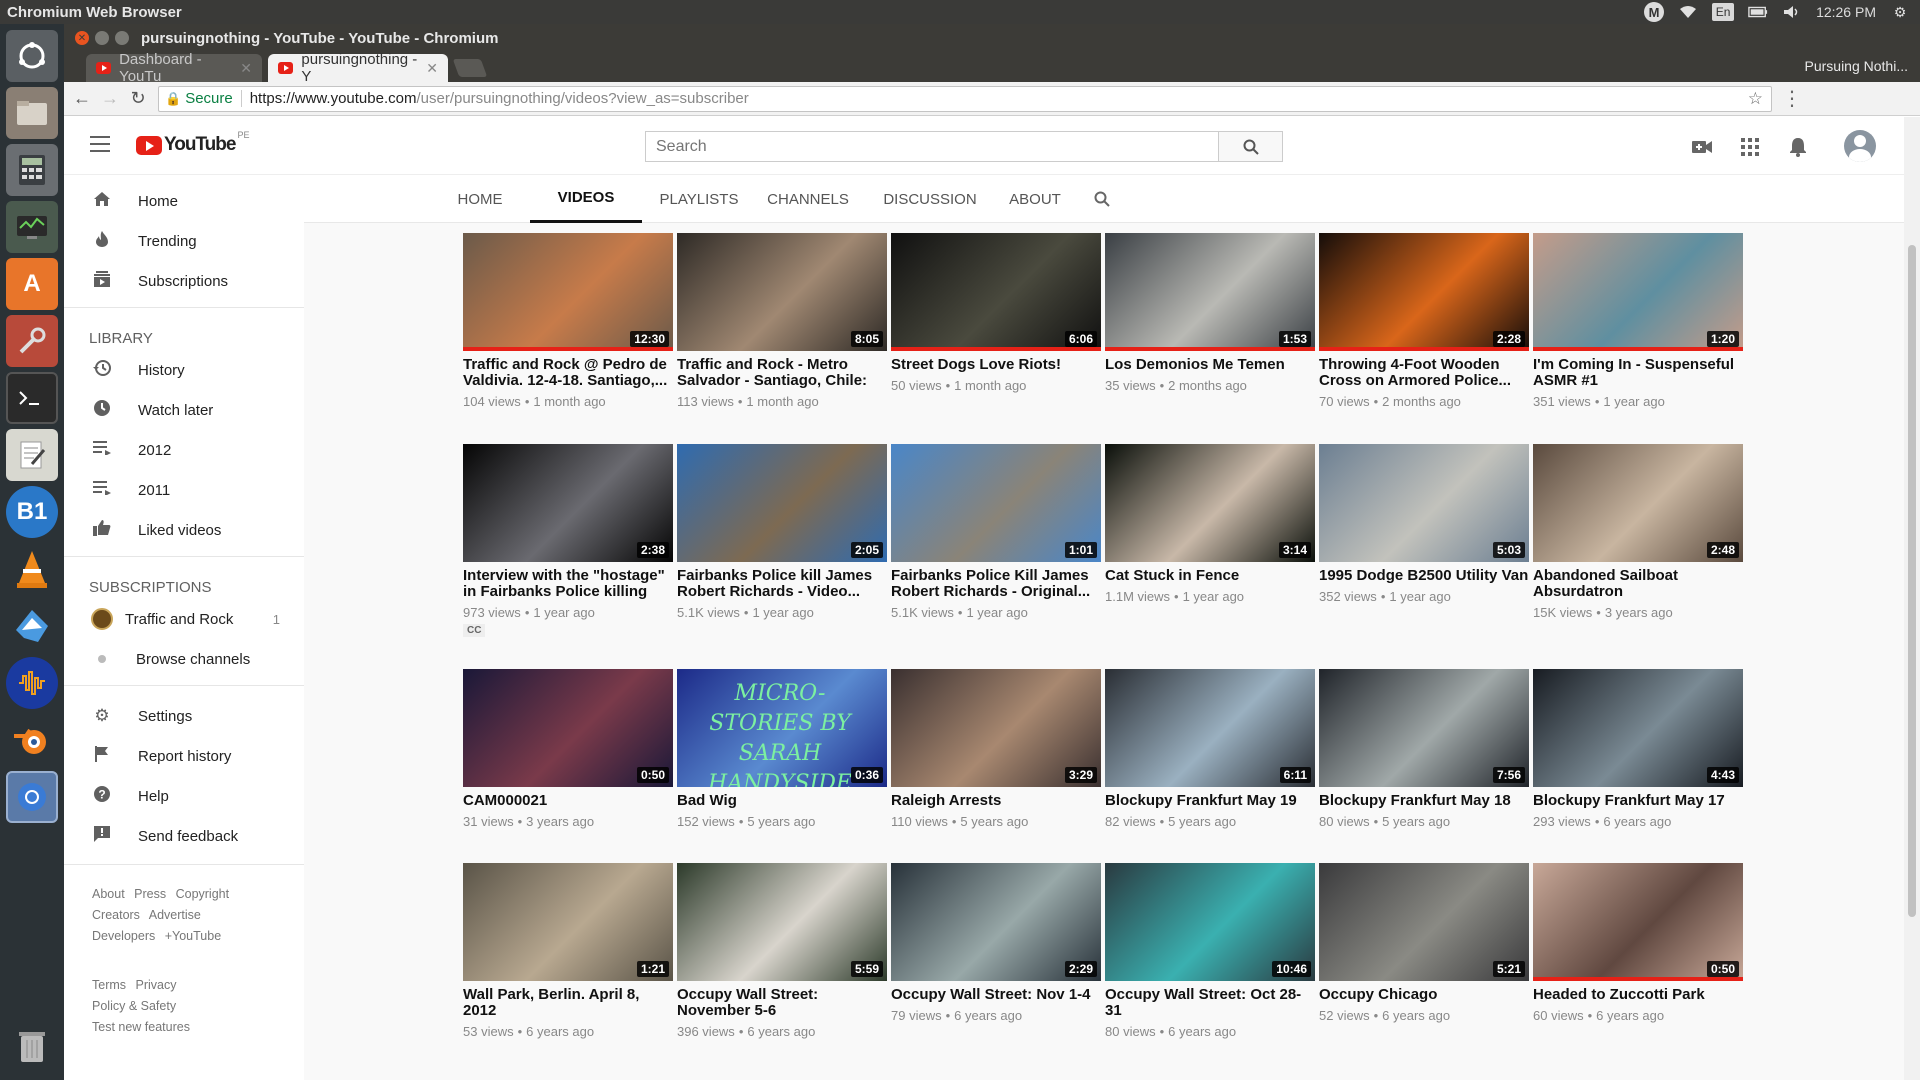  What do you see at coordinates (1638, 292) in the screenshot?
I see `video-thumbnail: 1:20` at bounding box center [1638, 292].